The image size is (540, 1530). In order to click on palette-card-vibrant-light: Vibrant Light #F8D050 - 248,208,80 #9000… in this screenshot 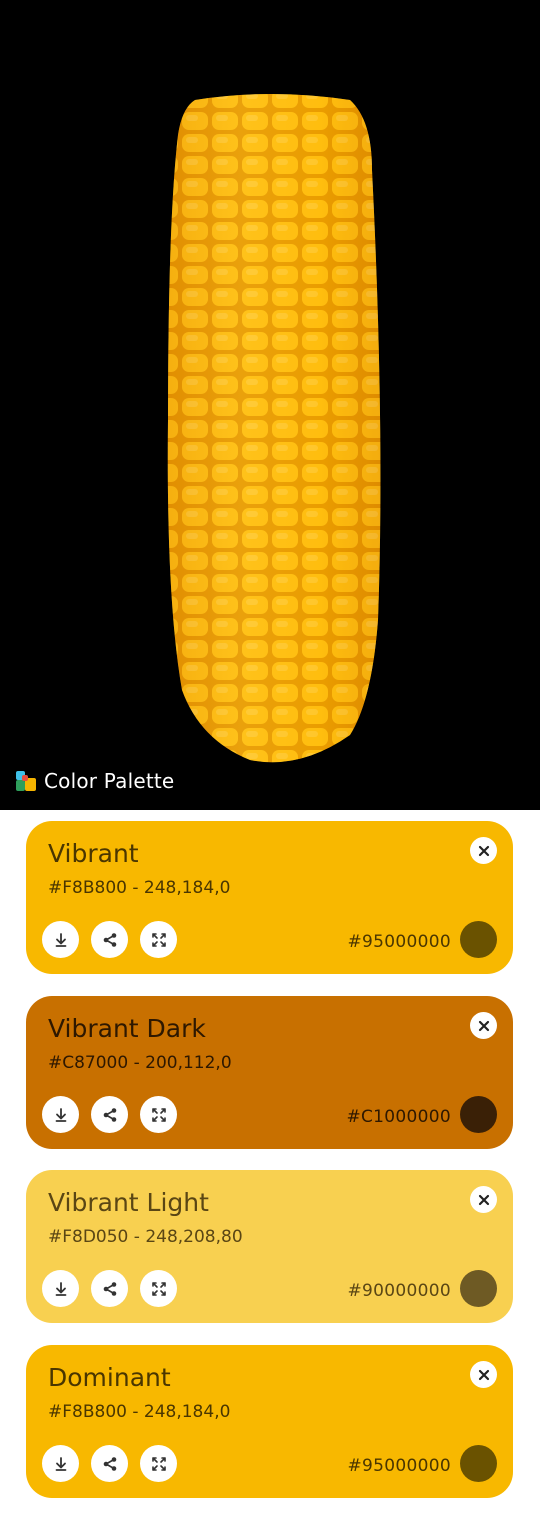, I will do `click(269, 1246)`.